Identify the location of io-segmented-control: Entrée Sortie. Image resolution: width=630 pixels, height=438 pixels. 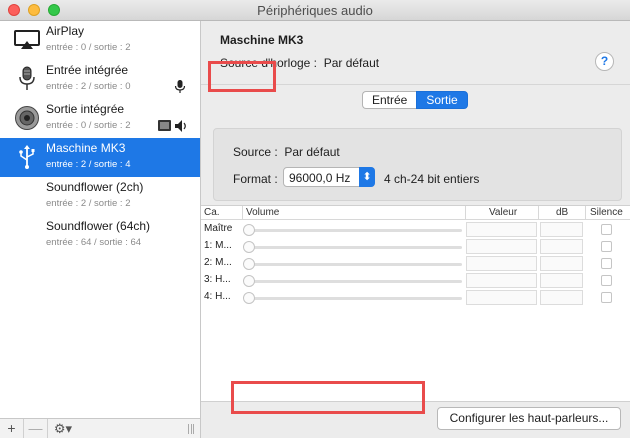
(415, 100).